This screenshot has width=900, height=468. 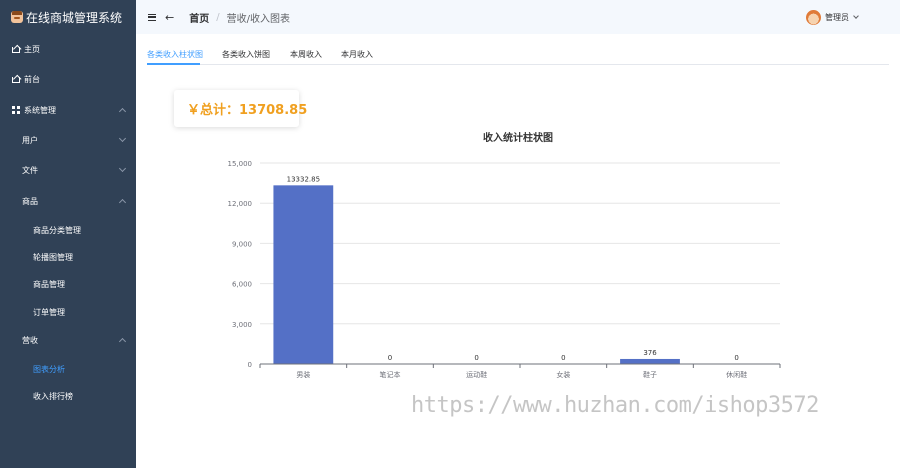 I want to click on sidebar-item: 商品管理, so click(x=68, y=284).